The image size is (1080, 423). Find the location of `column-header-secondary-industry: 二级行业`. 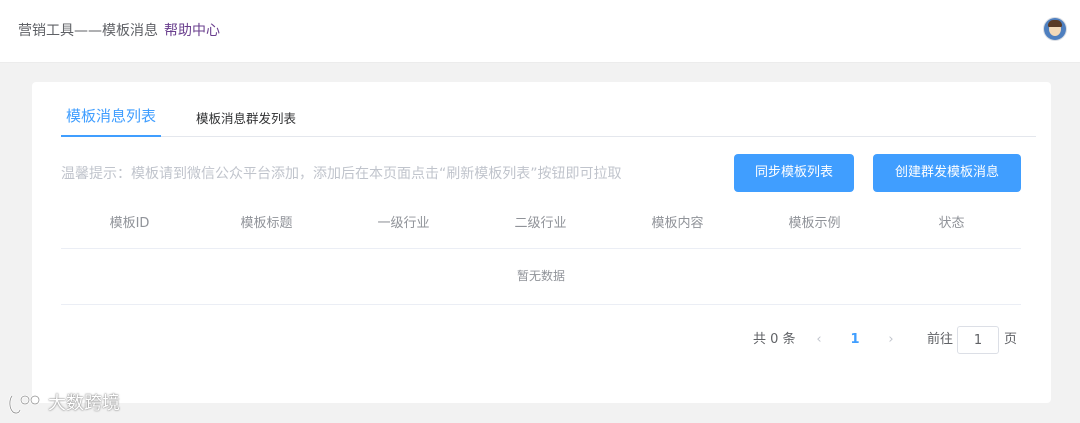

column-header-secondary-industry: 二级行业 is located at coordinates (540, 223).